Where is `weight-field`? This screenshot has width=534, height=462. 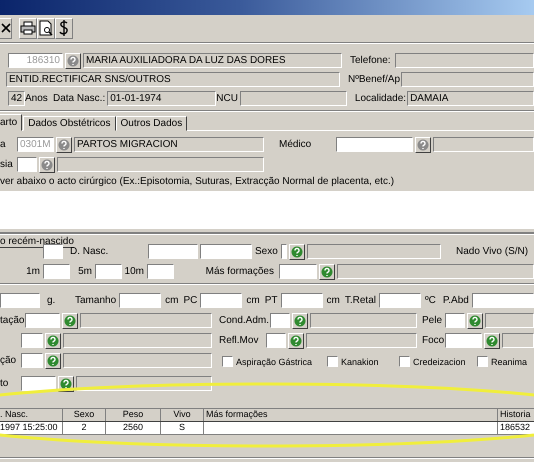
weight-field is located at coordinates (20, 300).